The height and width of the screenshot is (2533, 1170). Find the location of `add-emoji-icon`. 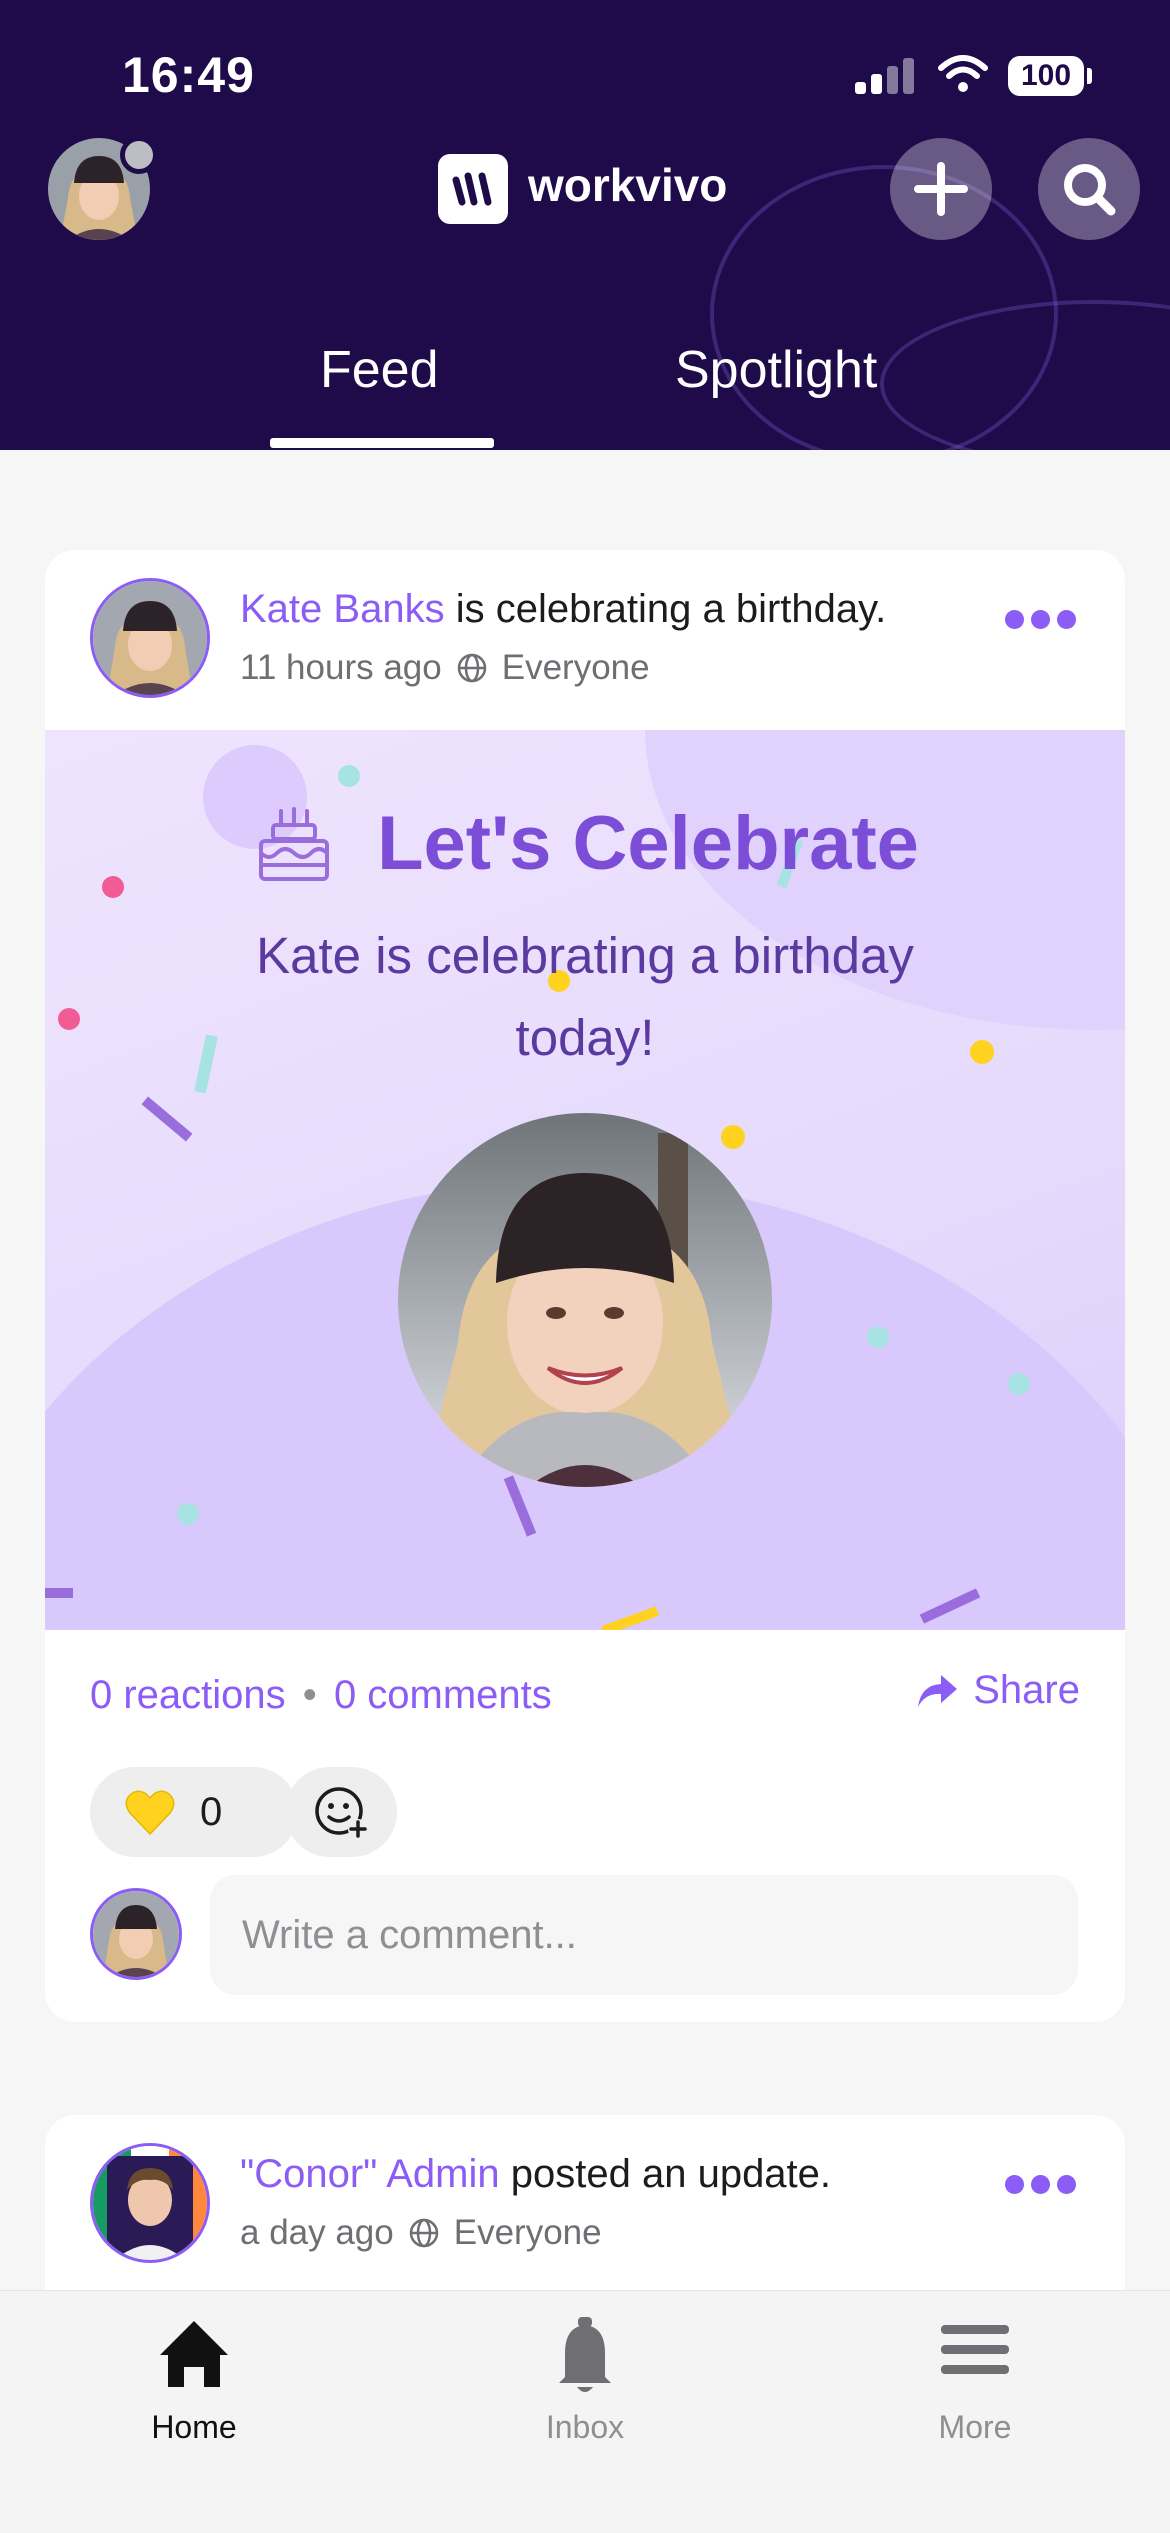

add-emoji-icon is located at coordinates (341, 1813).